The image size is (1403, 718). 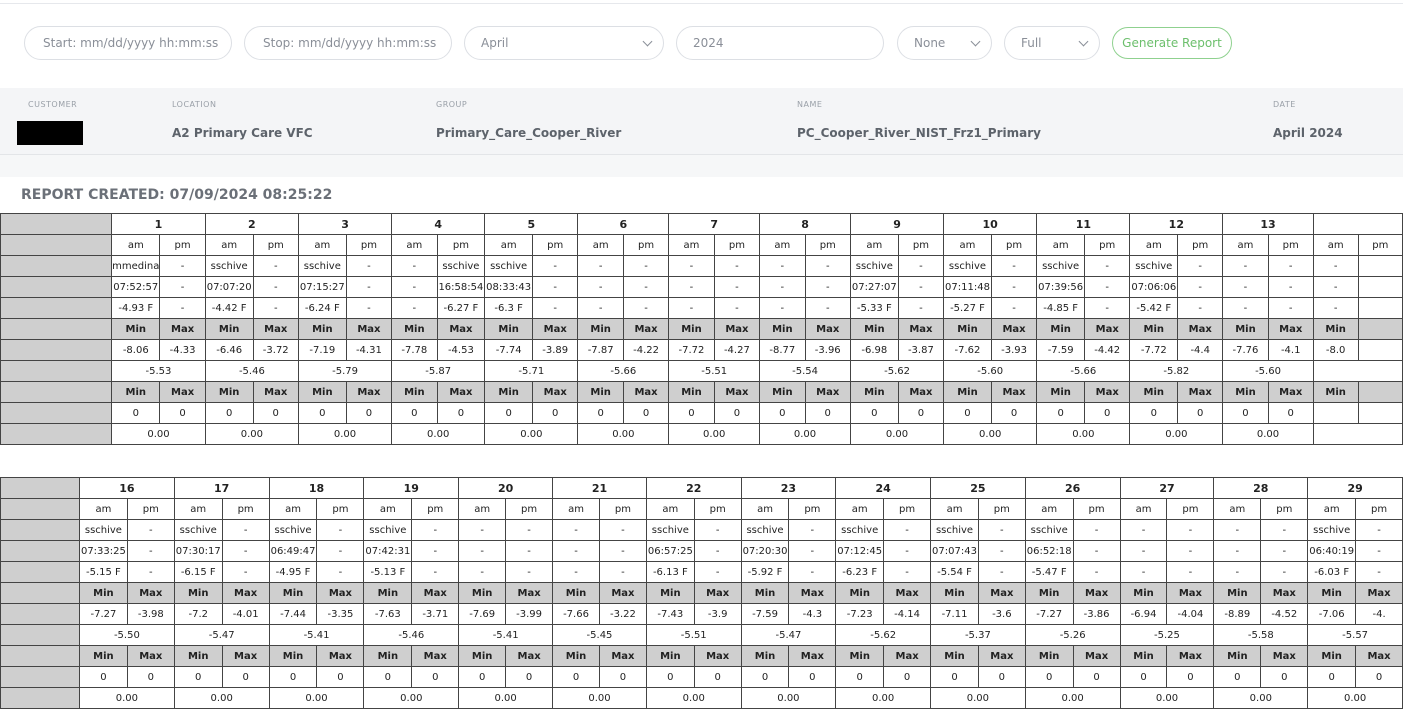 What do you see at coordinates (40, 509) in the screenshot?
I see `am-pm-row-label` at bounding box center [40, 509].